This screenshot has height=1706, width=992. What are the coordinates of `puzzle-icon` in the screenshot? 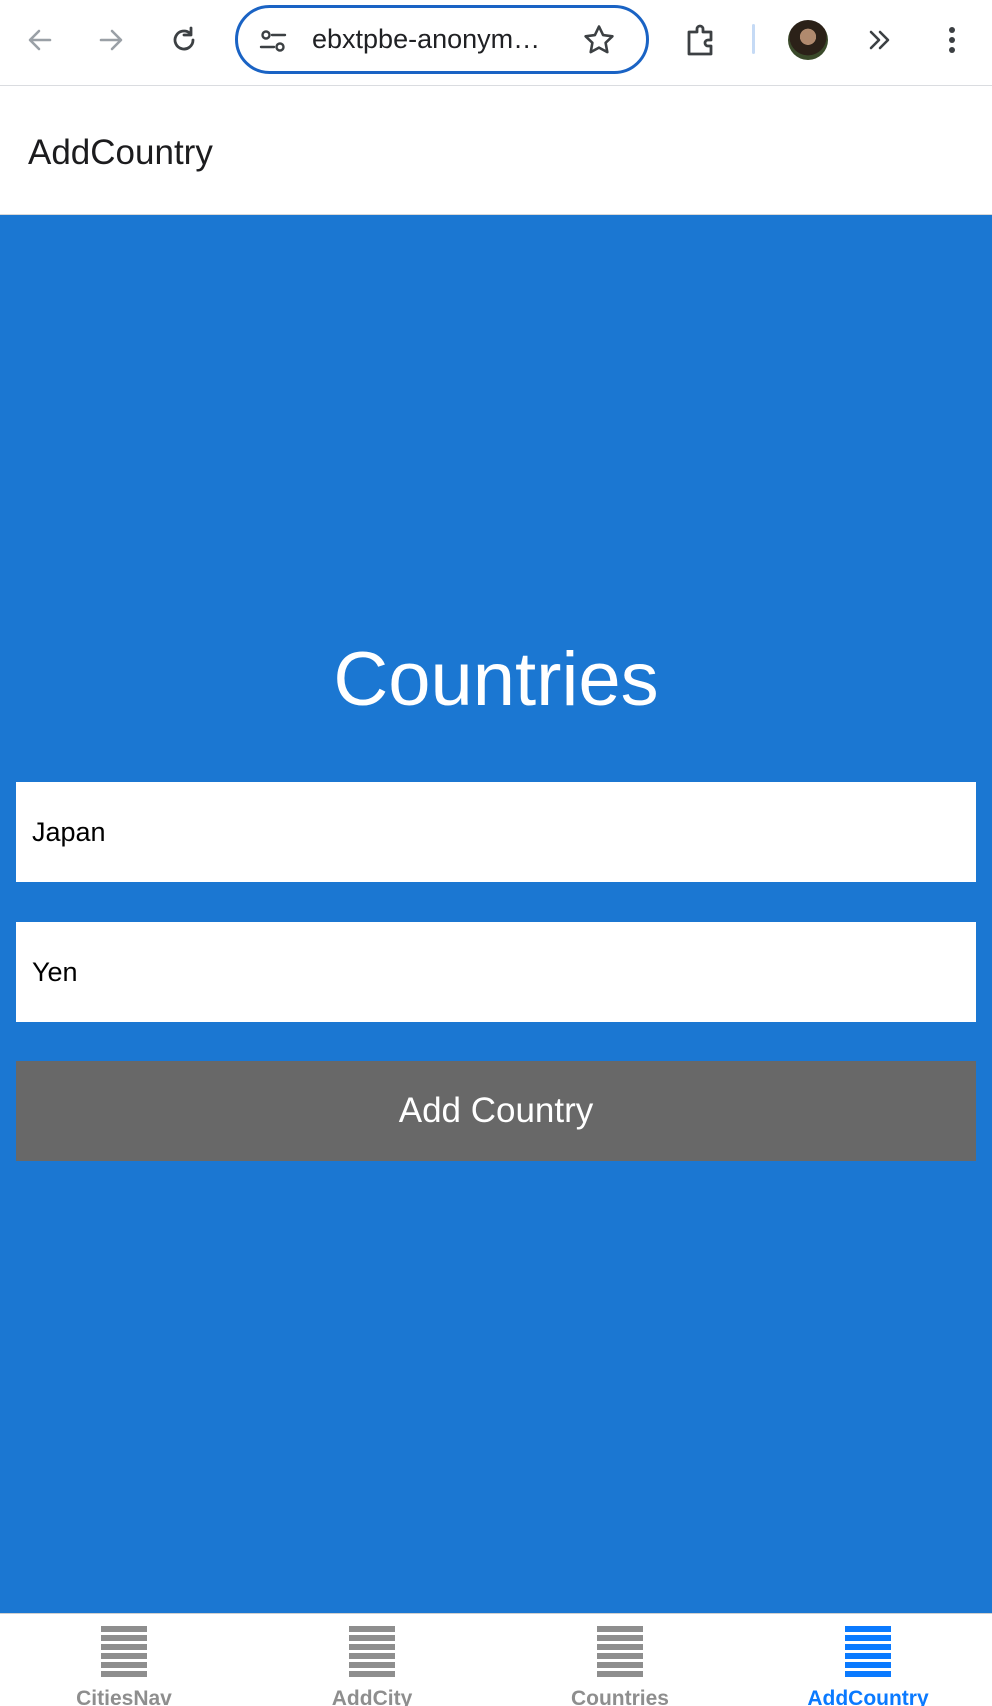 It's located at (701, 40).